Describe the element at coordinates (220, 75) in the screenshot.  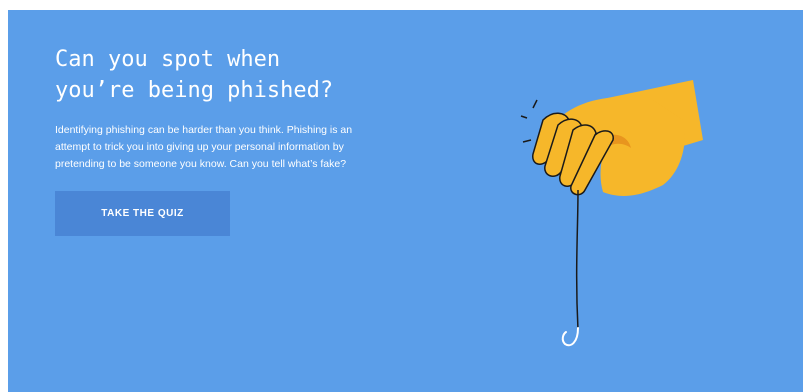
I see `page-title: Can you spot when you’re being phished?` at that location.